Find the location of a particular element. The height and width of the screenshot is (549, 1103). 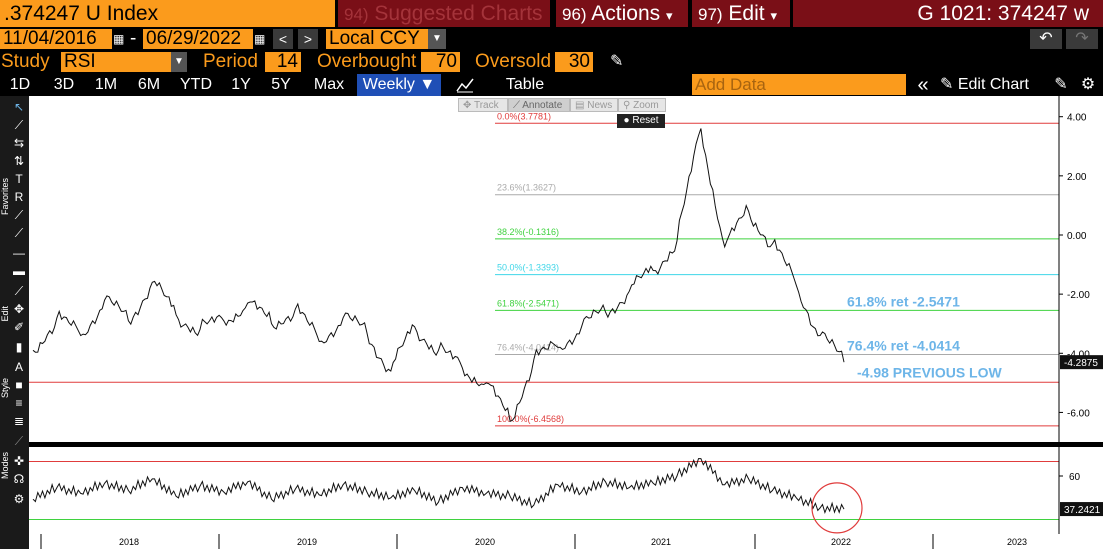

period-label: Period is located at coordinates (230, 61).